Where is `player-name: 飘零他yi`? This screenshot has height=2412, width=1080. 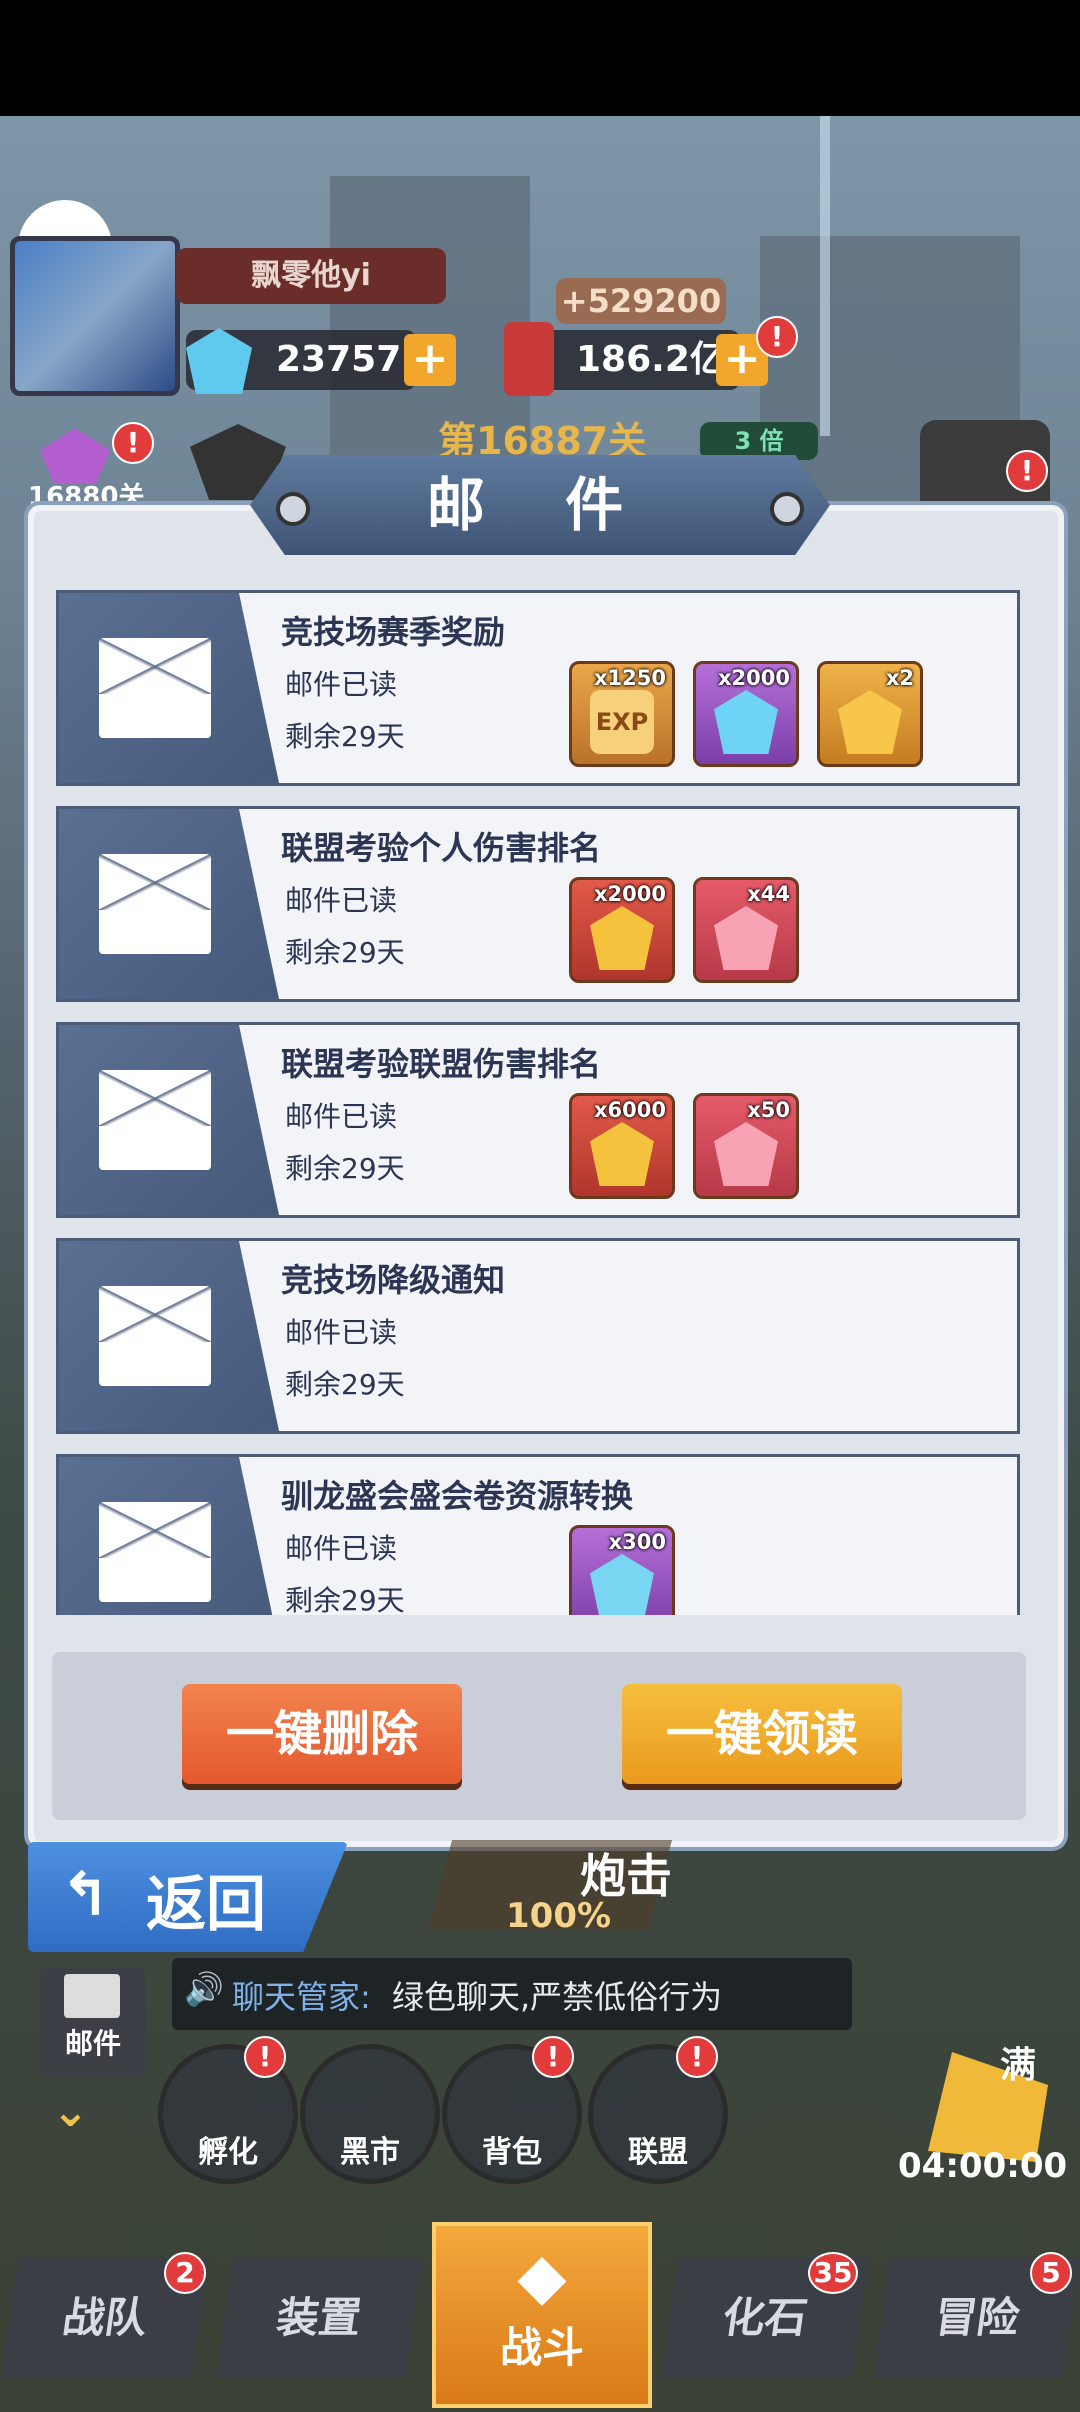 player-name: 飘零他yi is located at coordinates (311, 276).